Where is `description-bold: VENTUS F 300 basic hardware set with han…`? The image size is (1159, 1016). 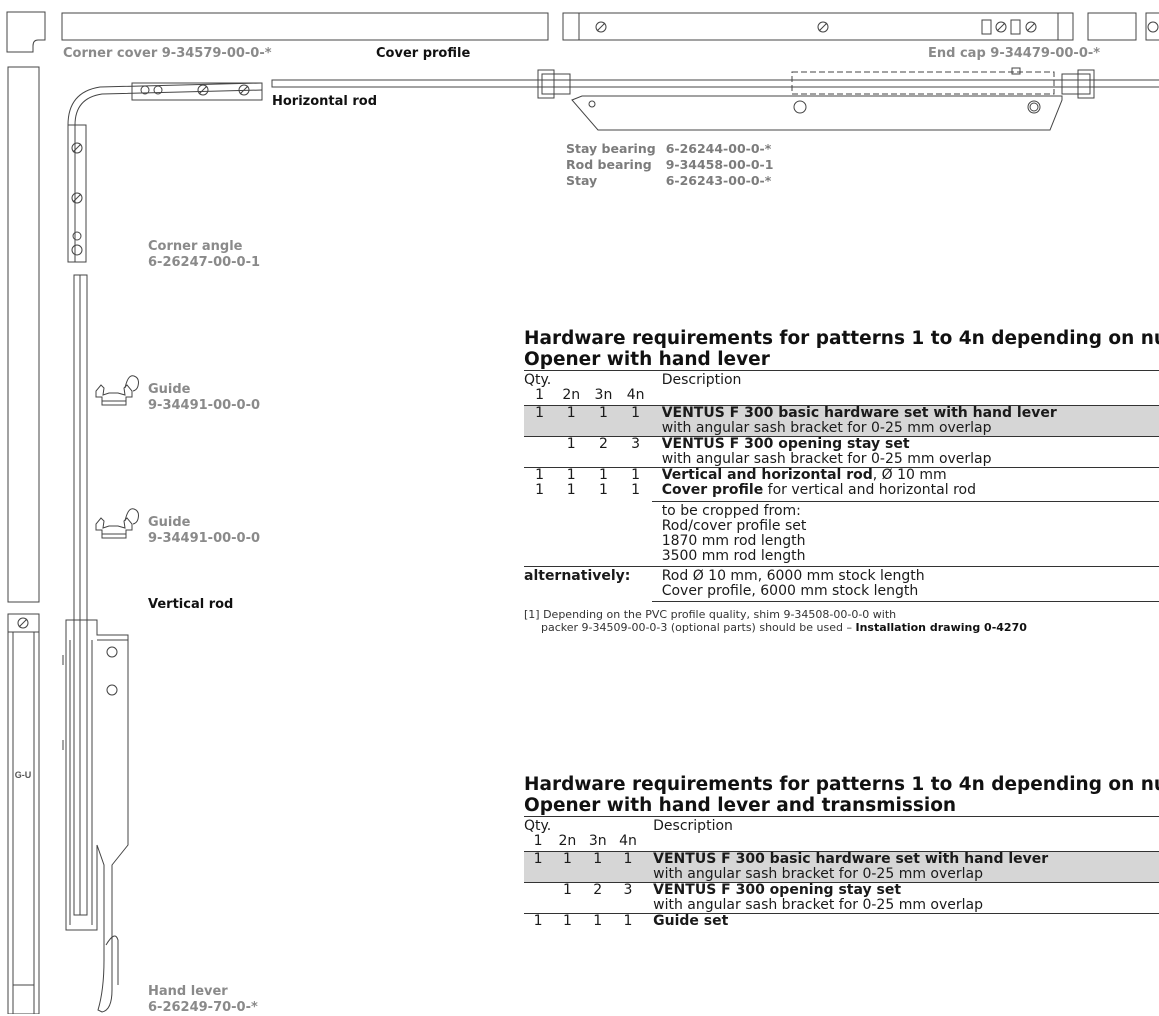
description-bold: VENTUS F 300 basic hardware set with han… is located at coordinates (859, 413).